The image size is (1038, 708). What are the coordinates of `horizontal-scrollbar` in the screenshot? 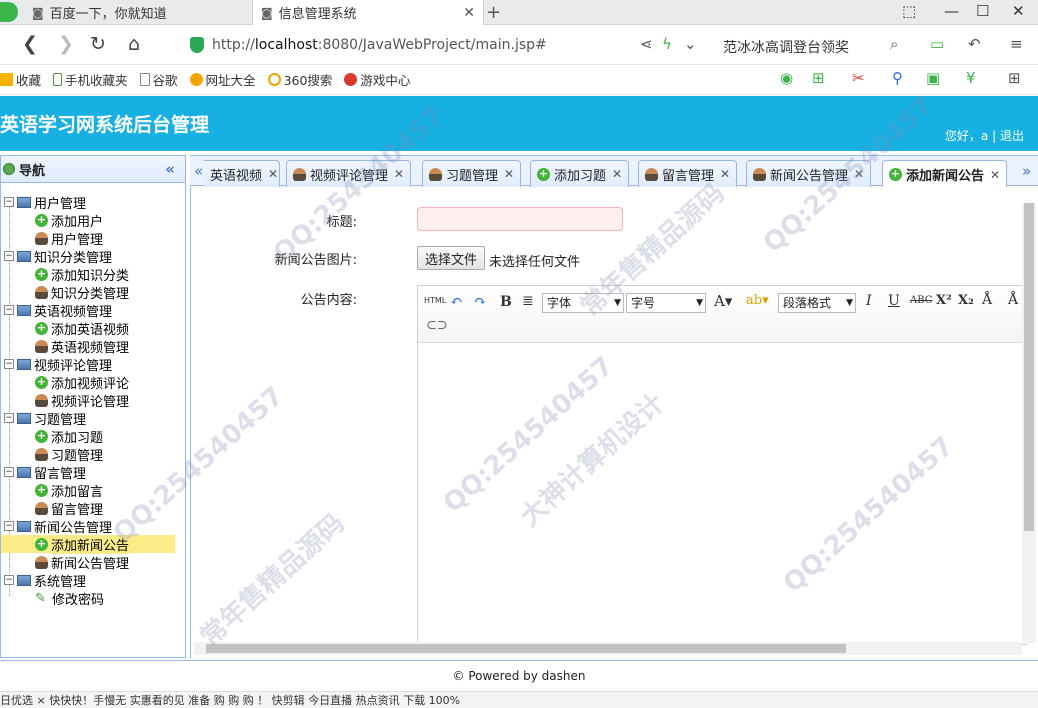 It's located at (608, 648).